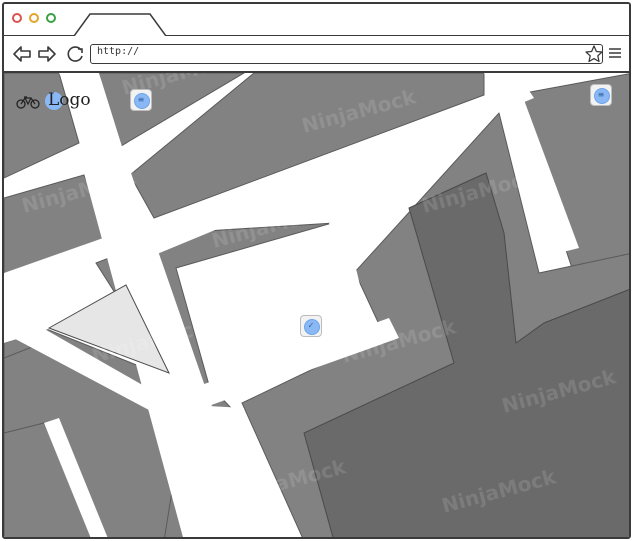 This screenshot has width=635, height=541. What do you see at coordinates (316, 21) in the screenshot?
I see `browser-titlebar` at bounding box center [316, 21].